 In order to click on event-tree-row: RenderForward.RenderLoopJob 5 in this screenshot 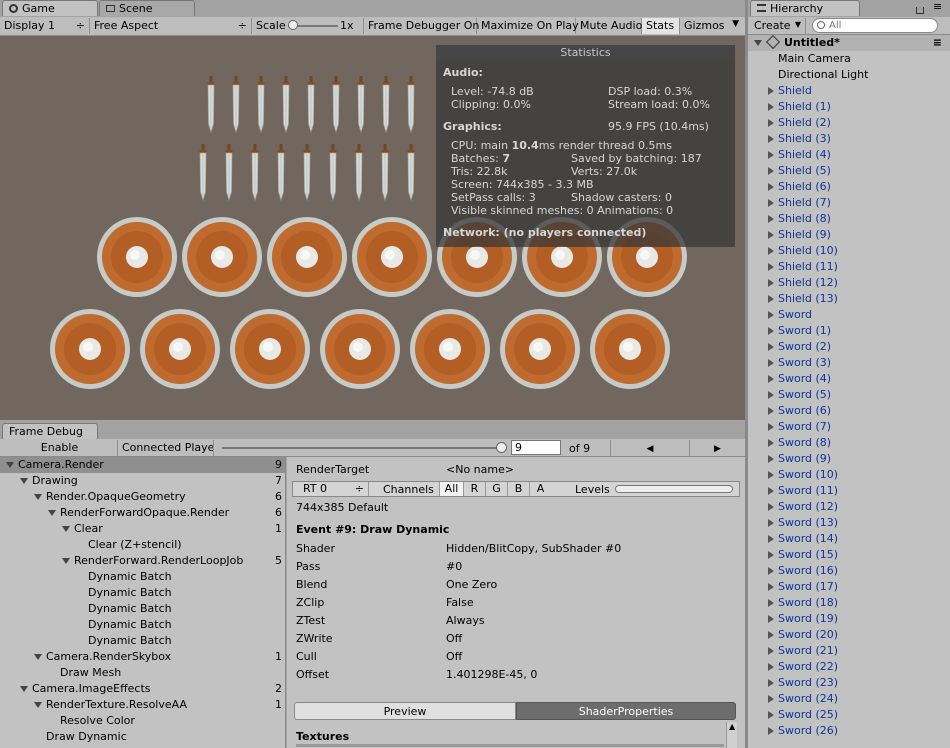, I will do `click(142, 561)`.